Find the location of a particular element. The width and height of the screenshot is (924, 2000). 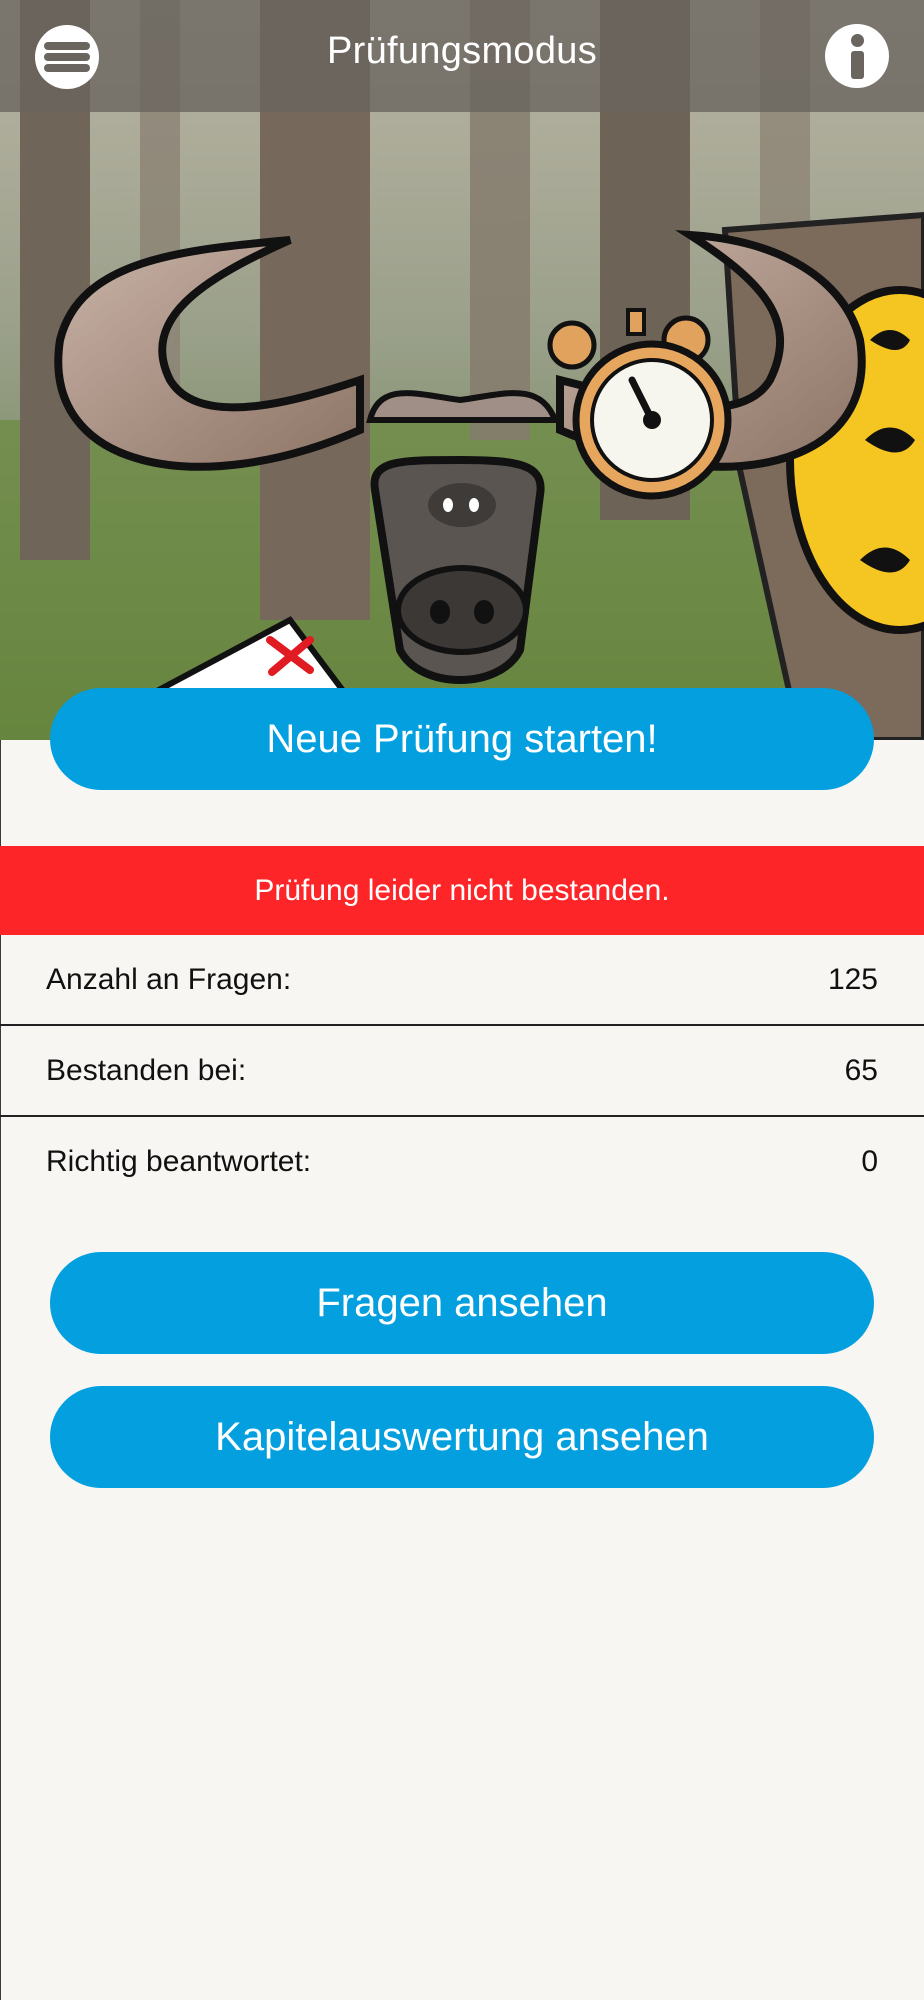

stat-value: 65 is located at coordinates (861, 1070).